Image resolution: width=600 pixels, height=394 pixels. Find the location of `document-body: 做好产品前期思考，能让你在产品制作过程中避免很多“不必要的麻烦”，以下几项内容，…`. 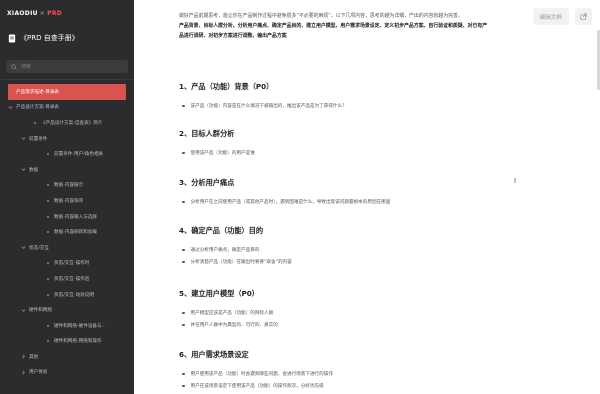

document-body: 做好产品前期思考，能让你在产品制作过程中避免很多“不必要的麻烦”，以下几项内容，… is located at coordinates (356, 26).